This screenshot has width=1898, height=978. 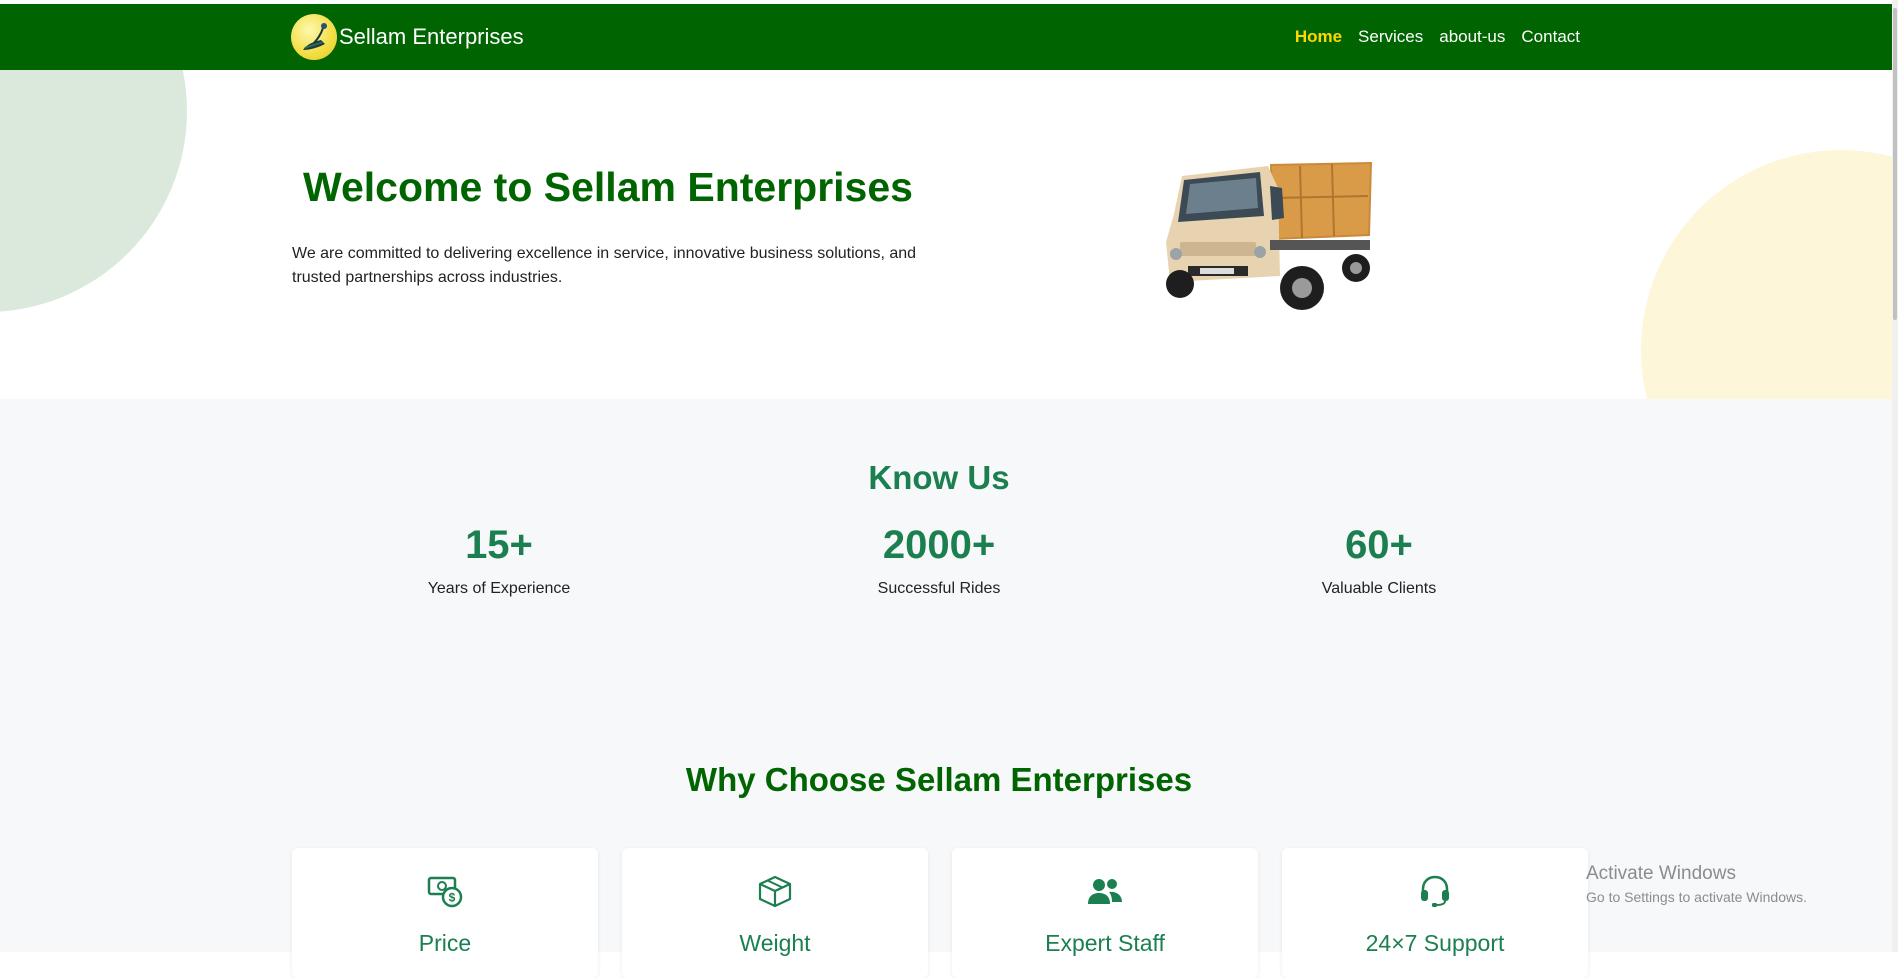 I want to click on card-title: Expert Staff, so click(x=1105, y=943).